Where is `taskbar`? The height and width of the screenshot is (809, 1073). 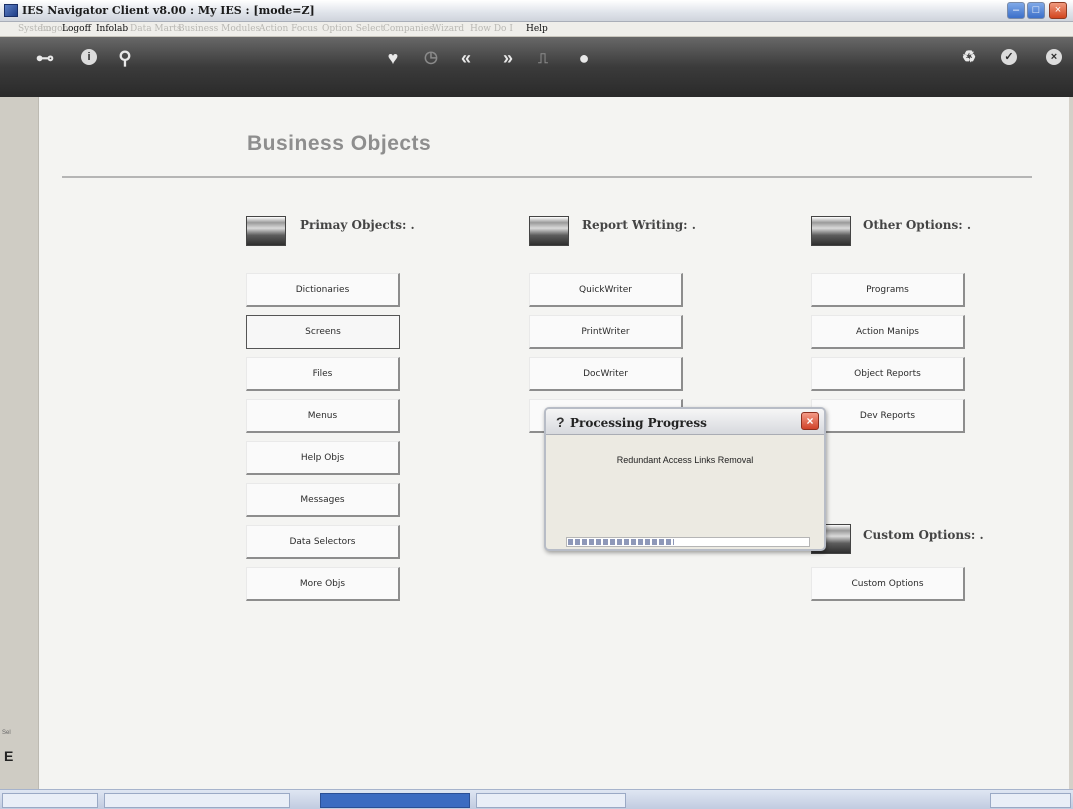 taskbar is located at coordinates (536, 799).